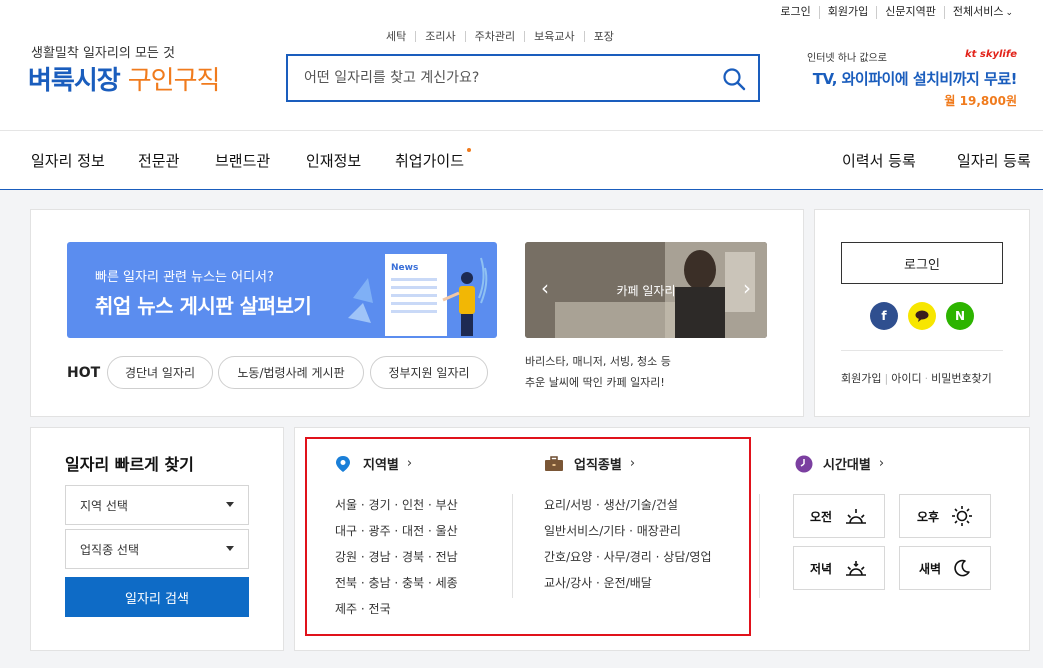 This screenshot has height=668, width=1043. I want to click on clock-icon, so click(804, 463).